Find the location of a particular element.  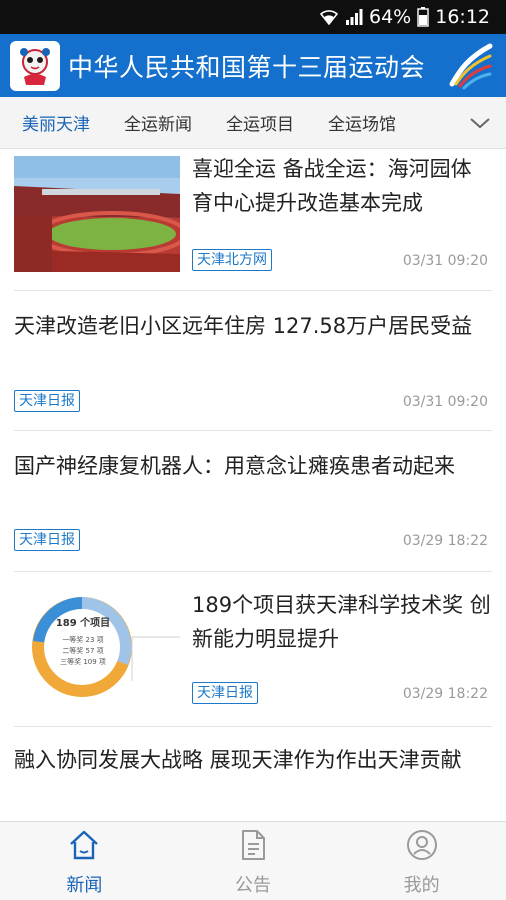

category-tabs: 美丽天津 全运新闻 全运项目 全运场馆 is located at coordinates (253, 123).